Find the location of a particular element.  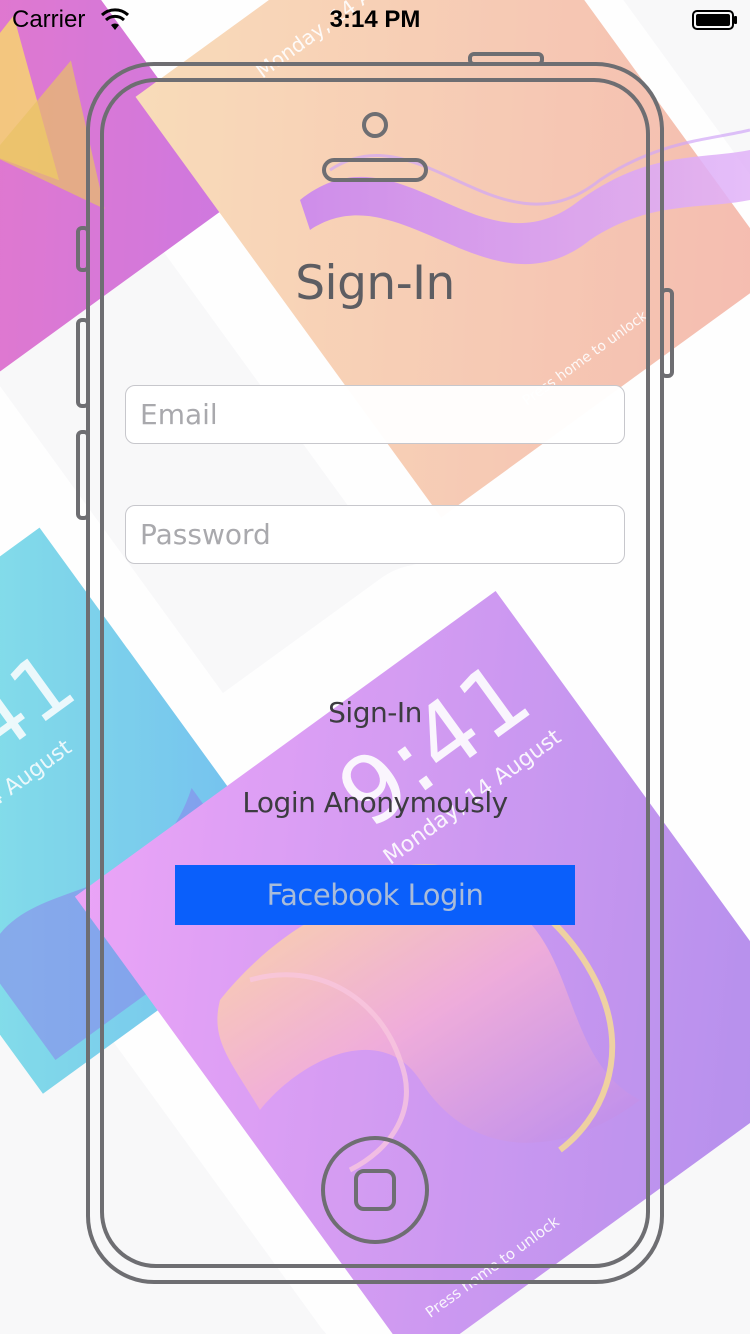

facebook-login-button: Facebook Login is located at coordinates (375, 895).